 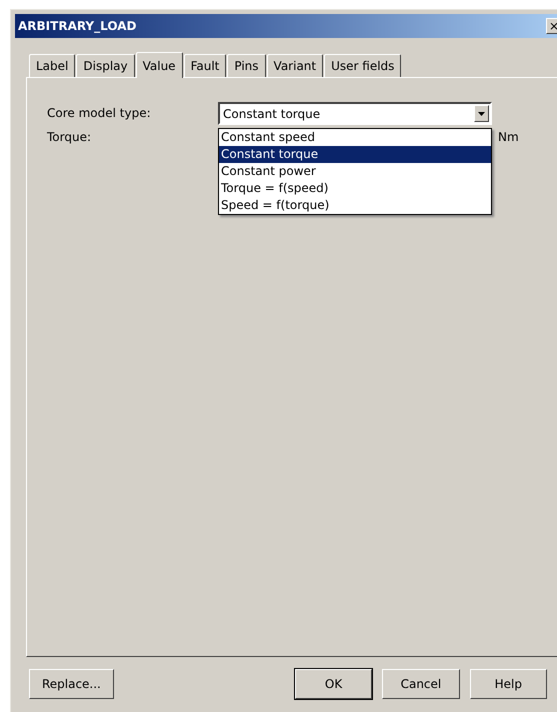 What do you see at coordinates (355, 188) in the screenshot?
I see `dropdown-option: Torque = f(speed)` at bounding box center [355, 188].